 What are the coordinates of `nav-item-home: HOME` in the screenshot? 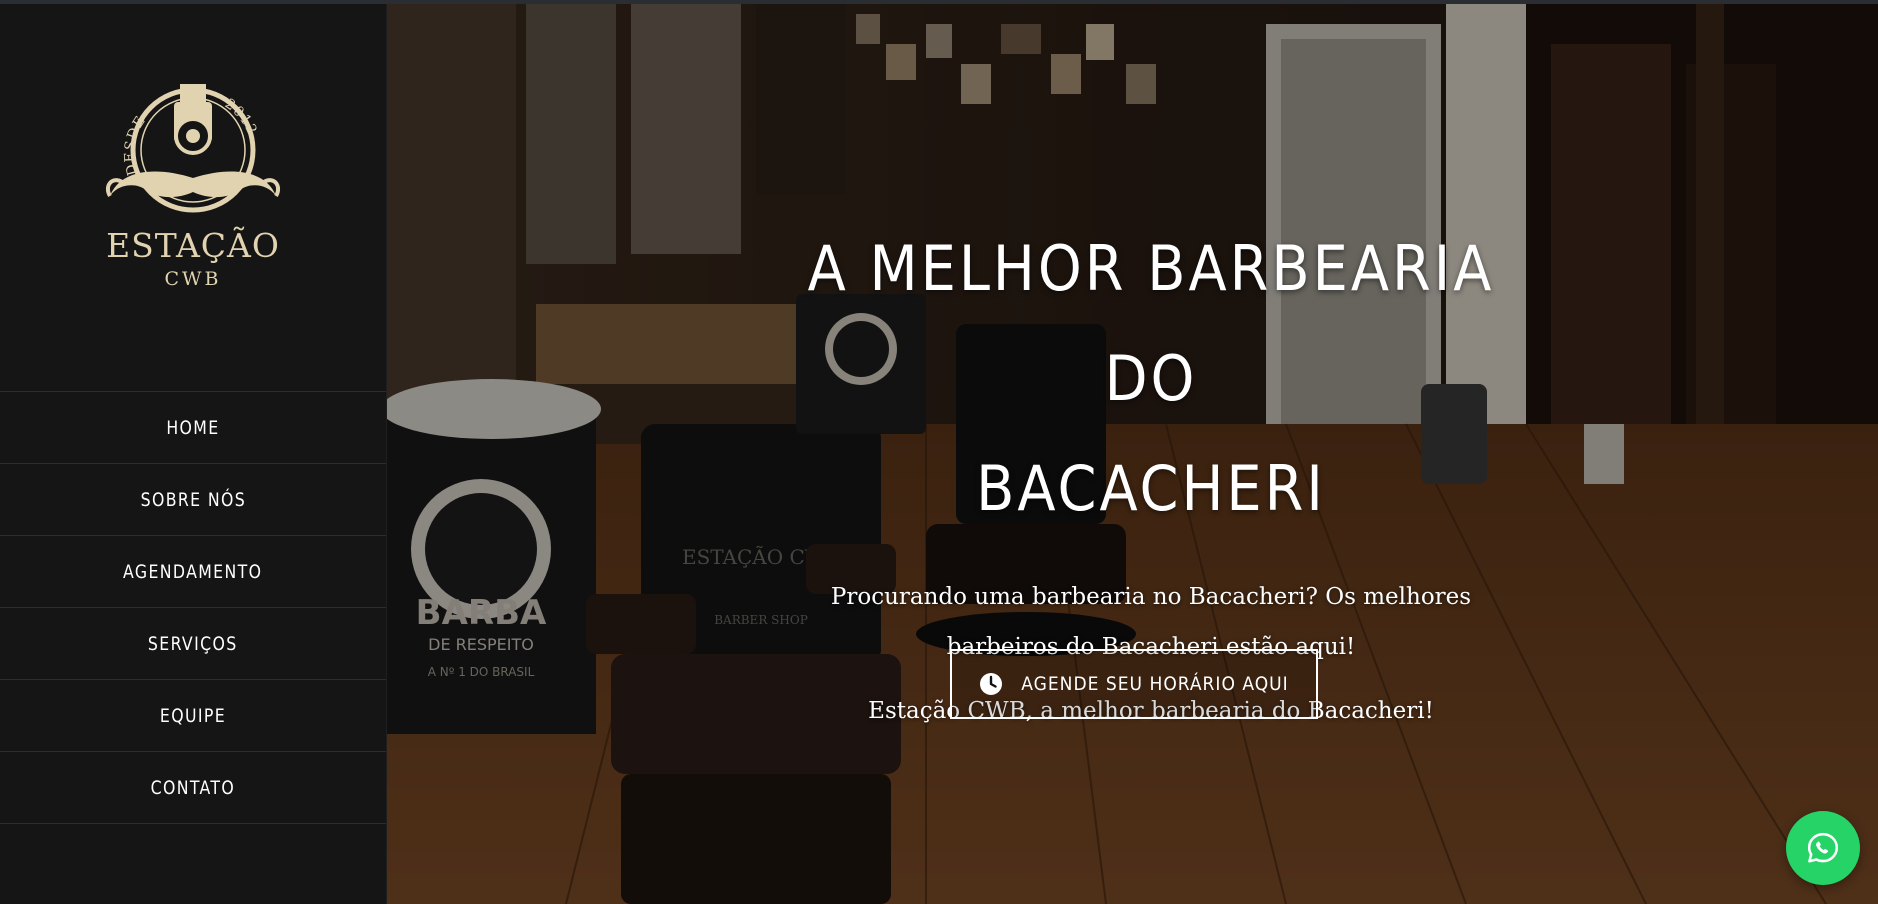 It's located at (193, 428).